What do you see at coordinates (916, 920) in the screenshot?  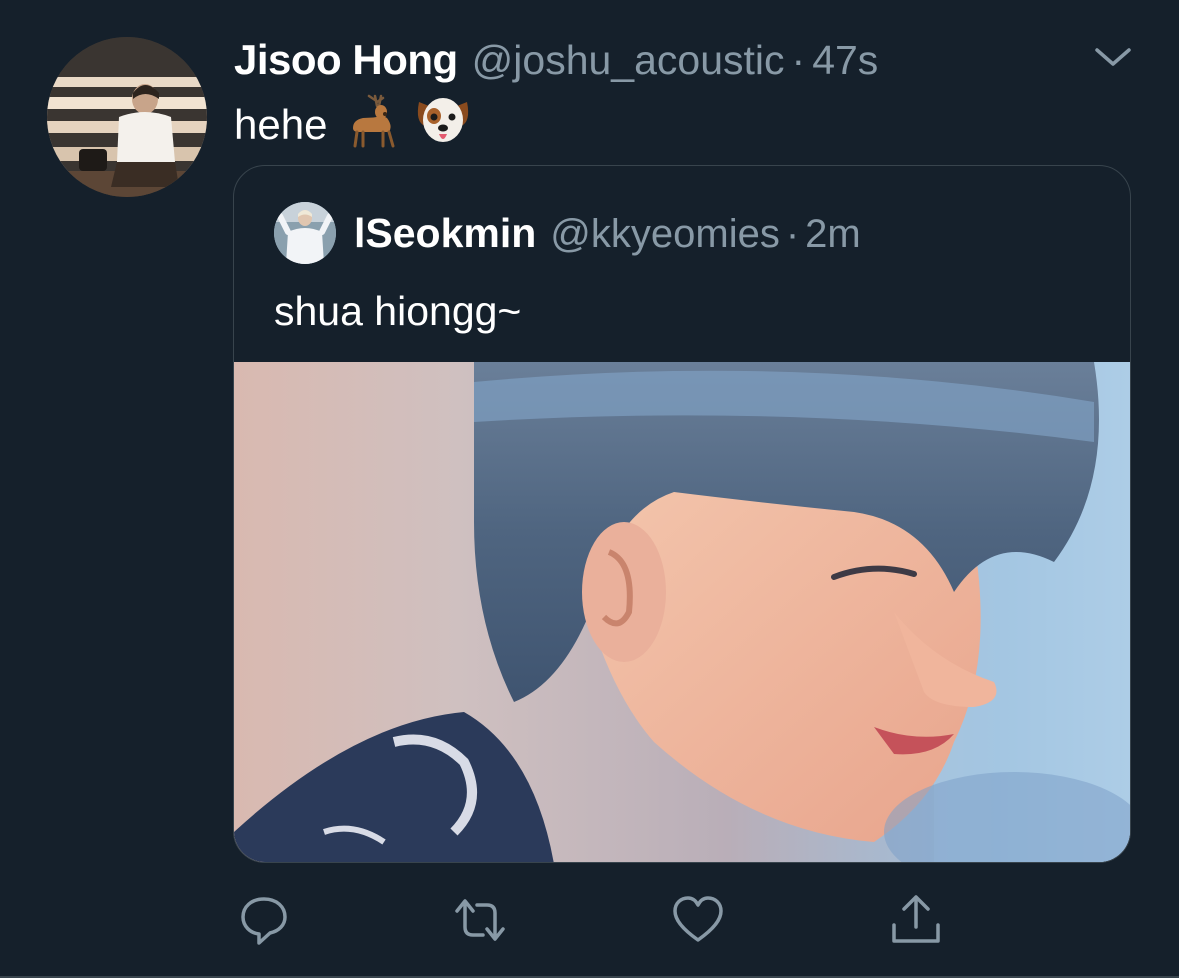 I see `share-icon` at bounding box center [916, 920].